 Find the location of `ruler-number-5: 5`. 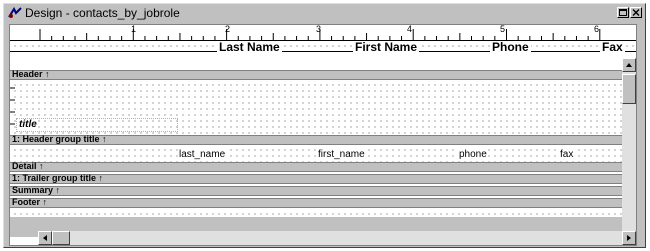

ruler-number-5: 5 is located at coordinates (503, 29).